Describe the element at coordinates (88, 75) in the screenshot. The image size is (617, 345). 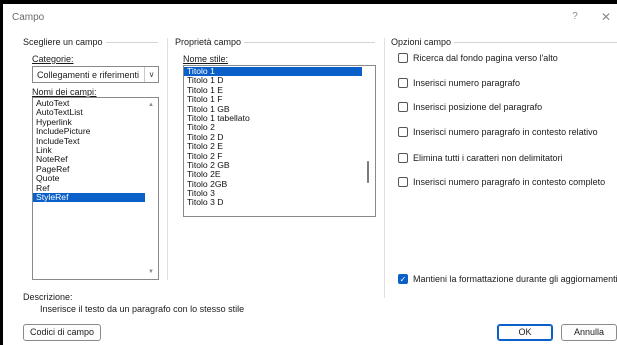
I see `categories-value: Collegamenti e riferimenti` at that location.